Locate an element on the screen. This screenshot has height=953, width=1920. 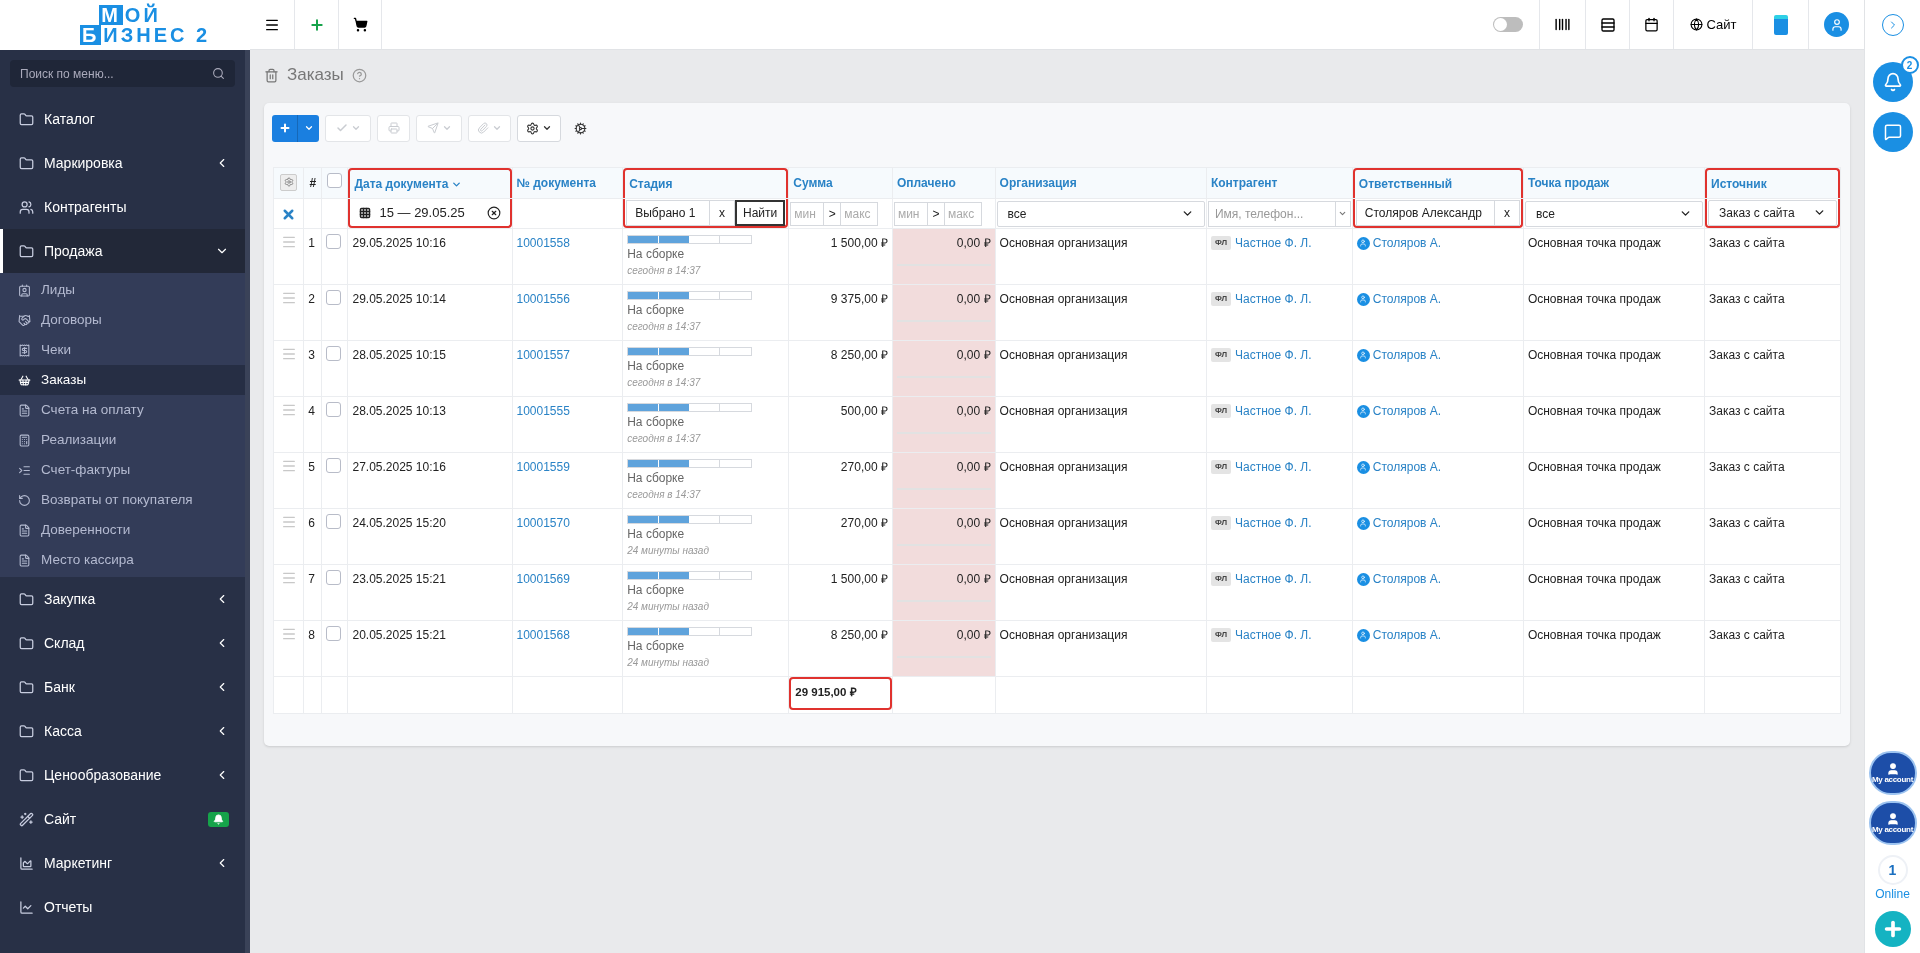
sidebar-item: Закупка is located at coordinates (122, 599).